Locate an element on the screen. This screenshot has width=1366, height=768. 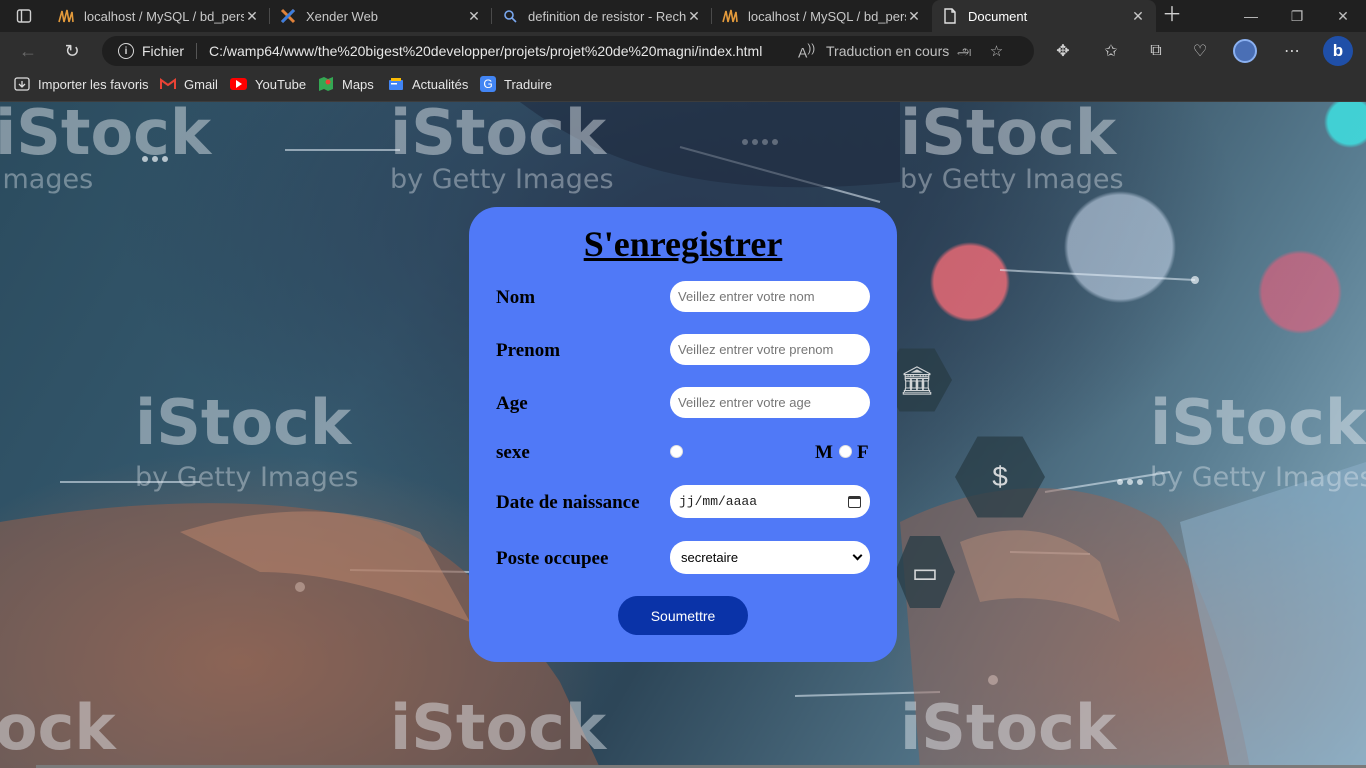
plus-icon: ＋ is located at coordinates (1172, 15).